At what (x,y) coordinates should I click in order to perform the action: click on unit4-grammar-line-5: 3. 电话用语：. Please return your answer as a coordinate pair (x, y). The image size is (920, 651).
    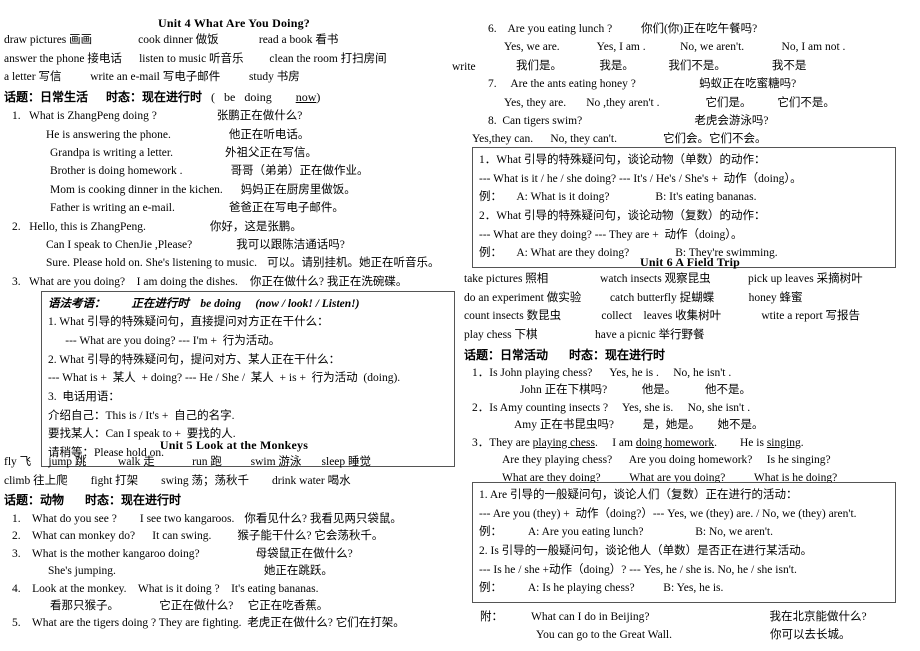
    Looking at the image, I should click on (84, 396).